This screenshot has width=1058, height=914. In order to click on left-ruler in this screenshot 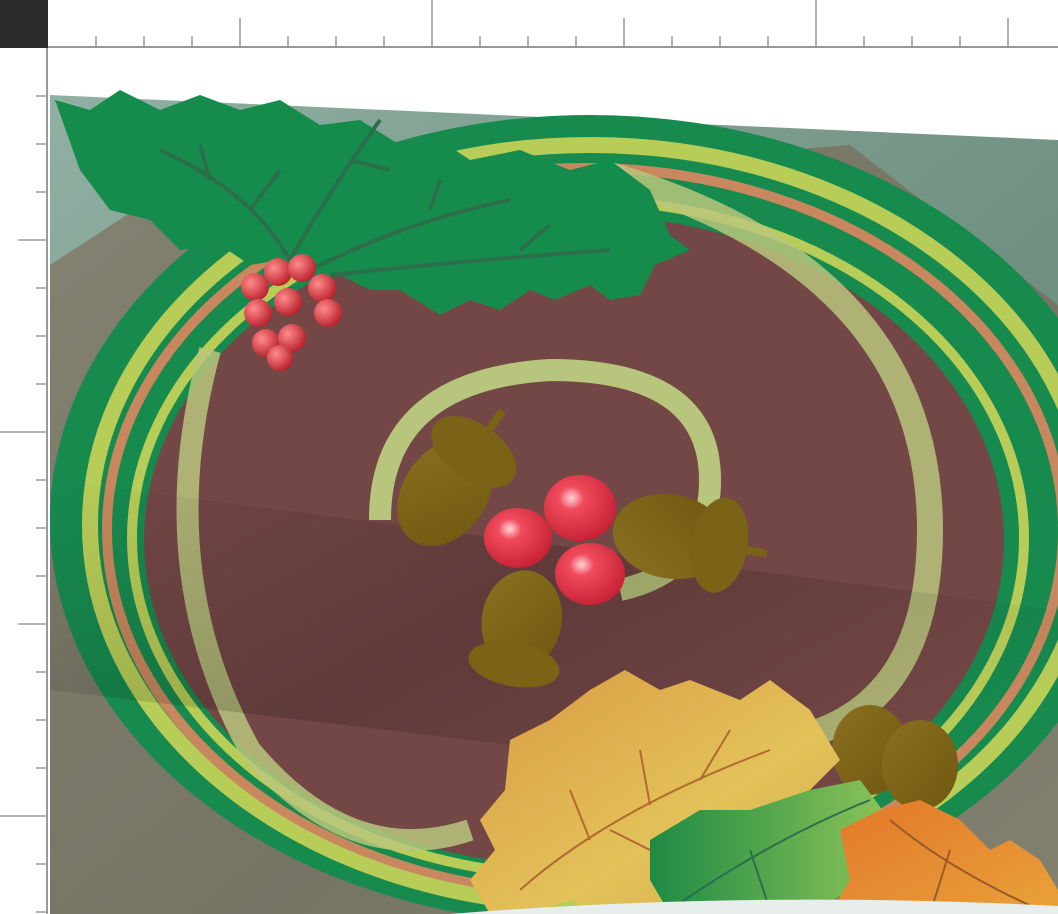, I will do `click(24, 481)`.